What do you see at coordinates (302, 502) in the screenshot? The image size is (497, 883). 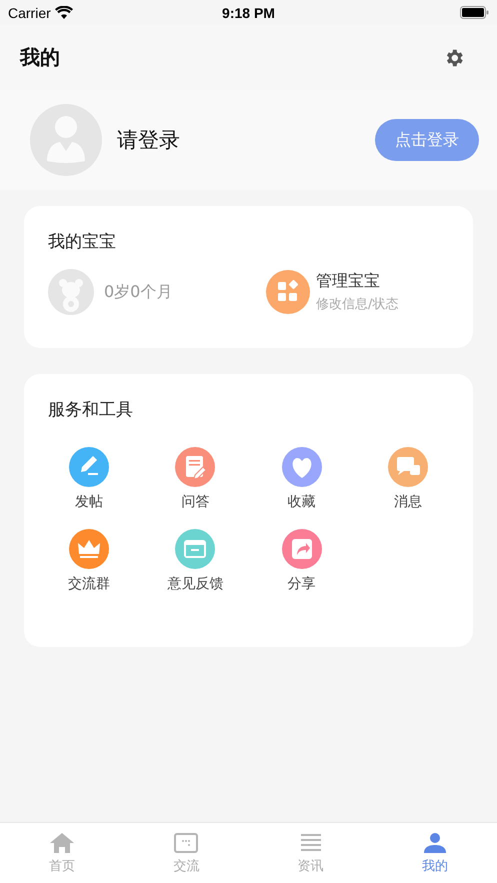 I see `tool-label: 收藏` at bounding box center [302, 502].